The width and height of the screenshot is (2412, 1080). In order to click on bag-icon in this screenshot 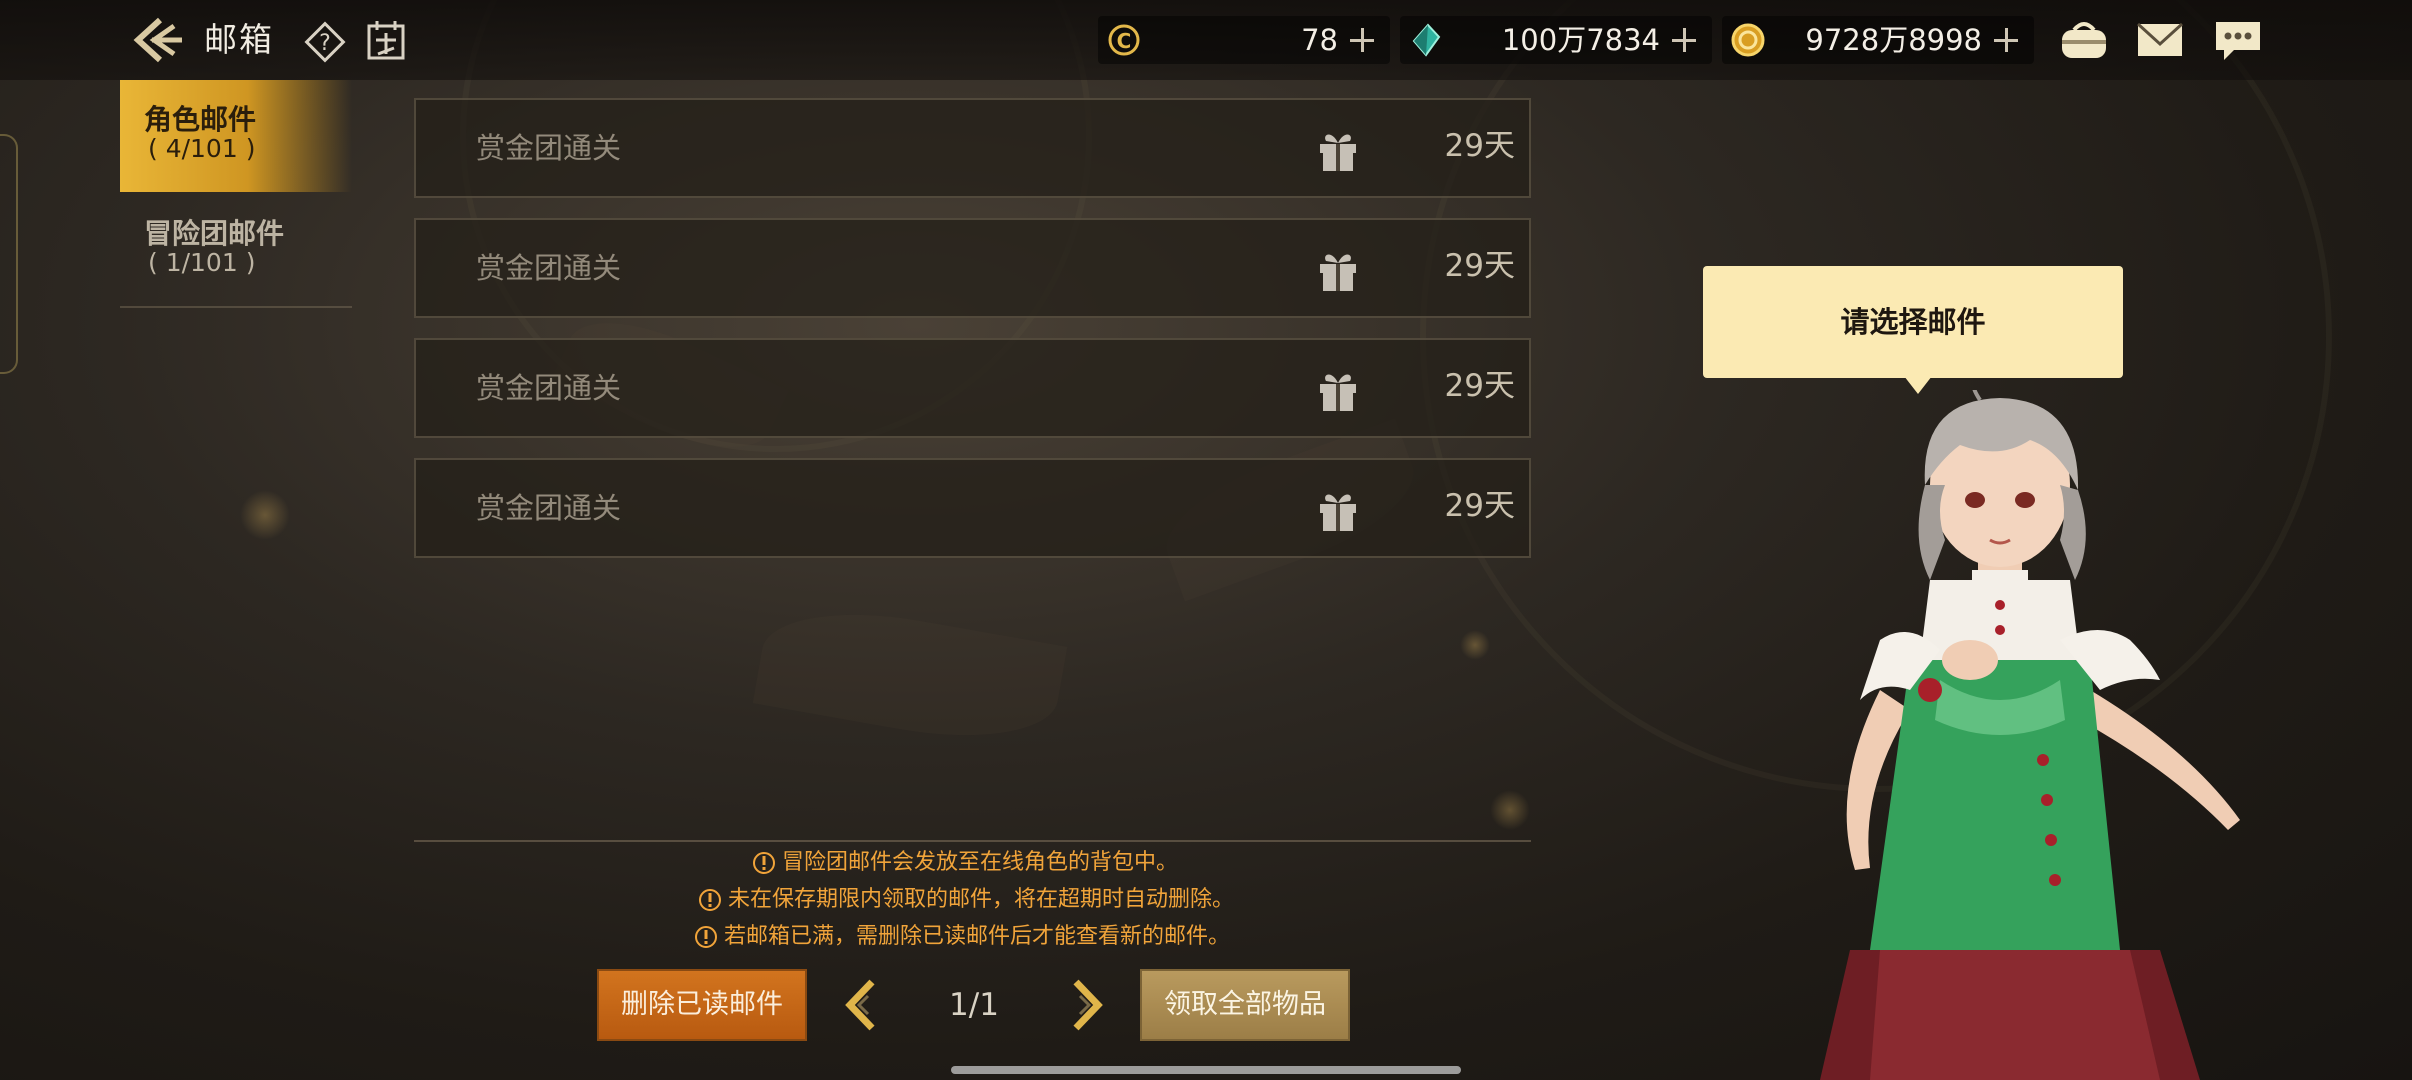, I will do `click(2084, 40)`.